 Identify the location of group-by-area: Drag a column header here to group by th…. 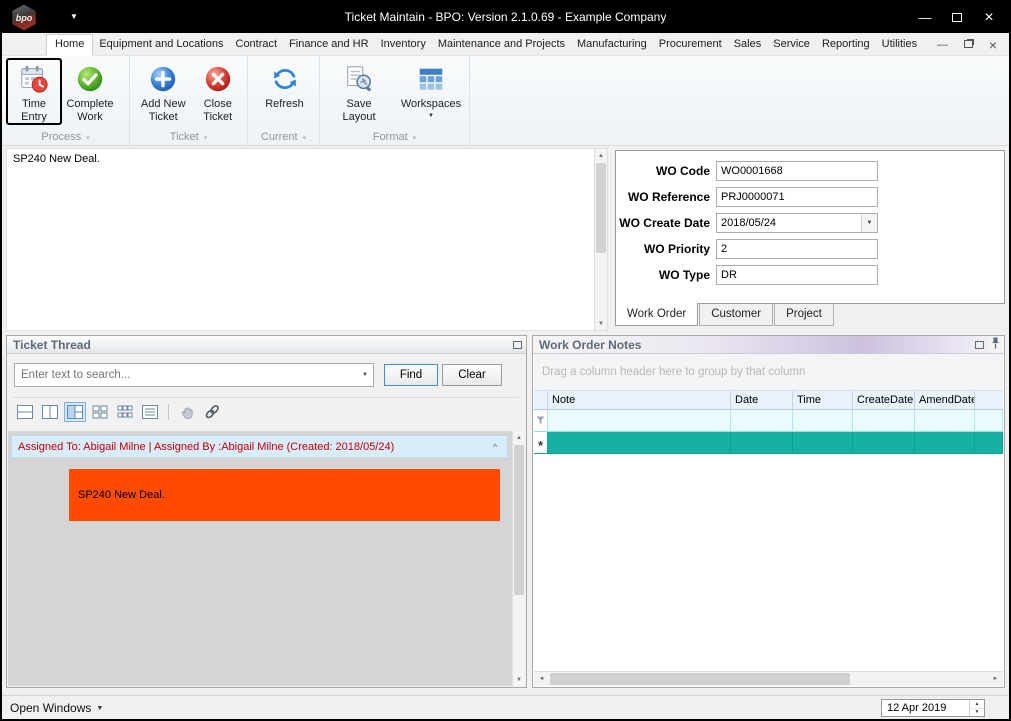
(768, 372).